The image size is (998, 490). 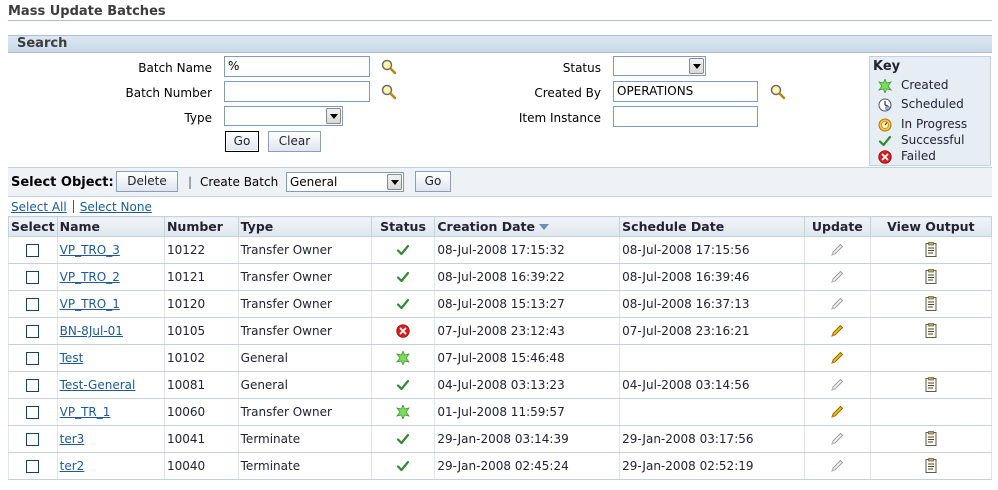 What do you see at coordinates (116, 207) in the screenshot?
I see `select-none-link: Select None` at bounding box center [116, 207].